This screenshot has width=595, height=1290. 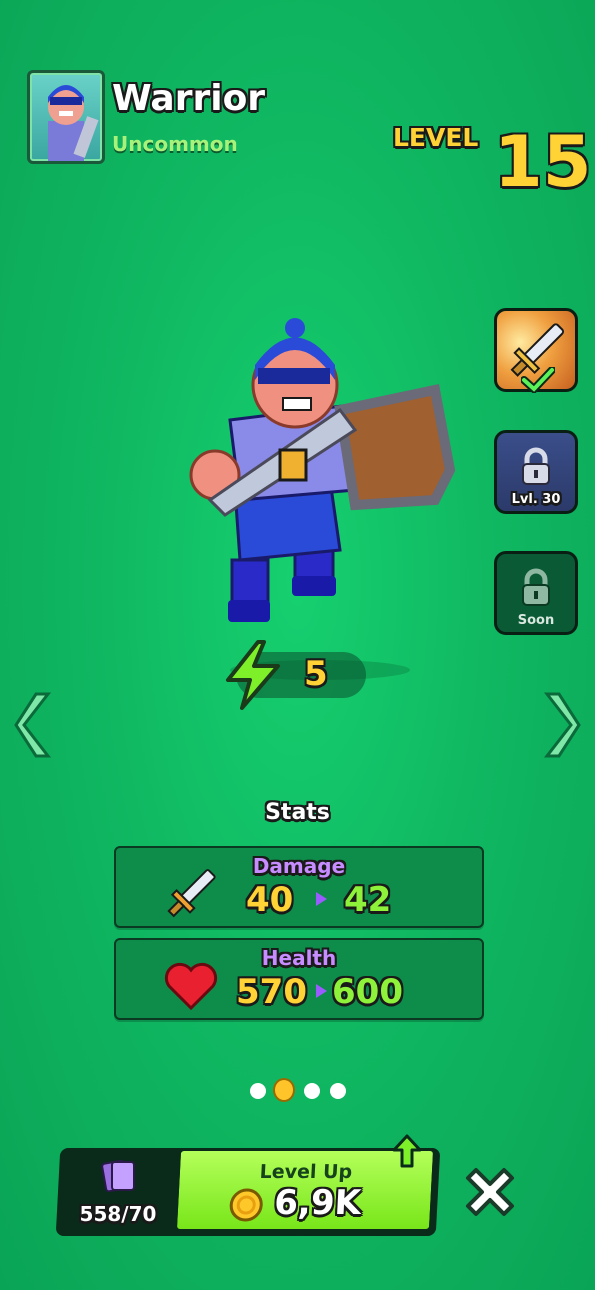 What do you see at coordinates (316, 674) in the screenshot?
I see `energy-value: 5` at bounding box center [316, 674].